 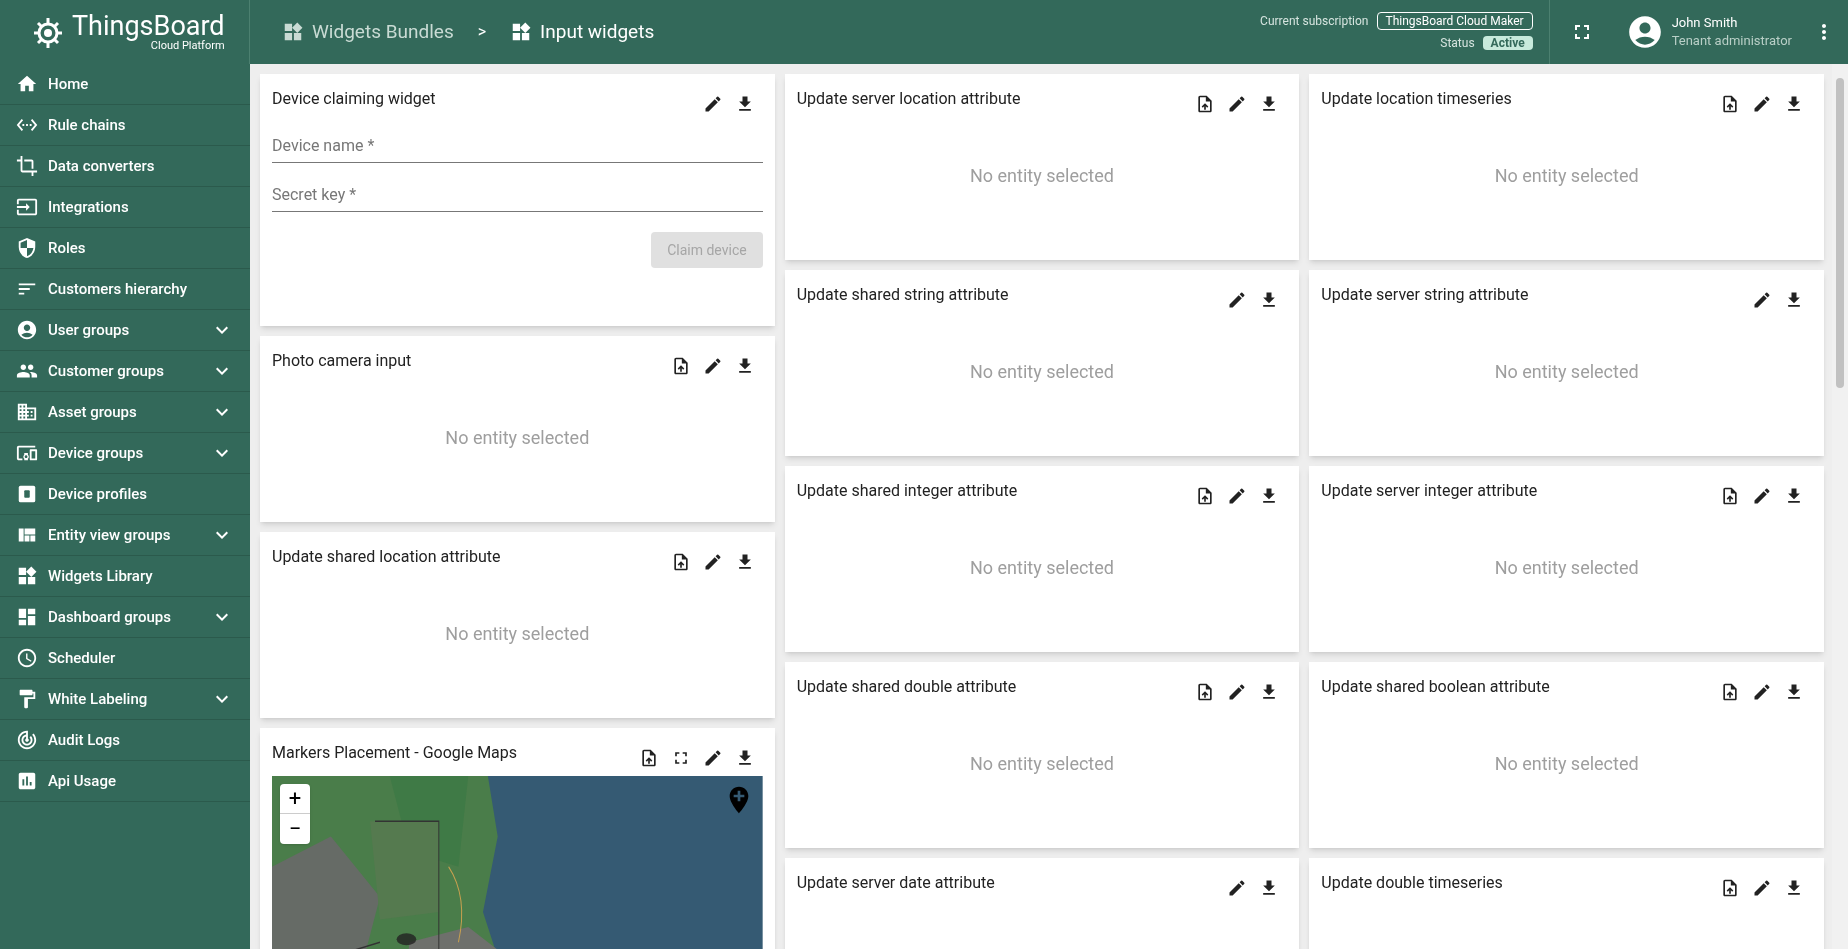 I want to click on nav-item: User groups, so click(x=125, y=330).